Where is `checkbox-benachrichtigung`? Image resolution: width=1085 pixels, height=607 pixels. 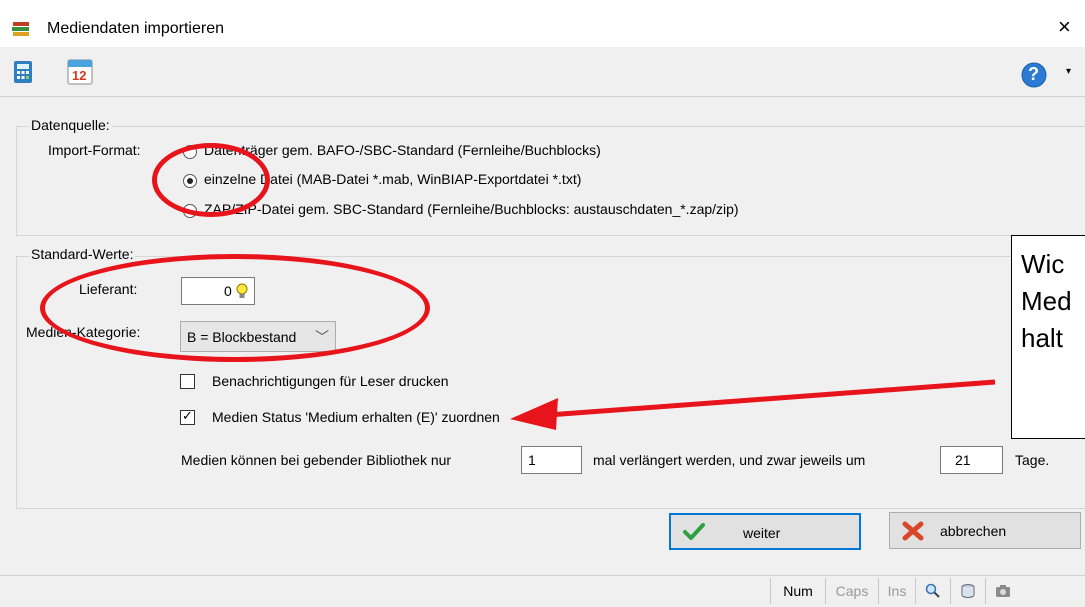 checkbox-benachrichtigung is located at coordinates (187, 381).